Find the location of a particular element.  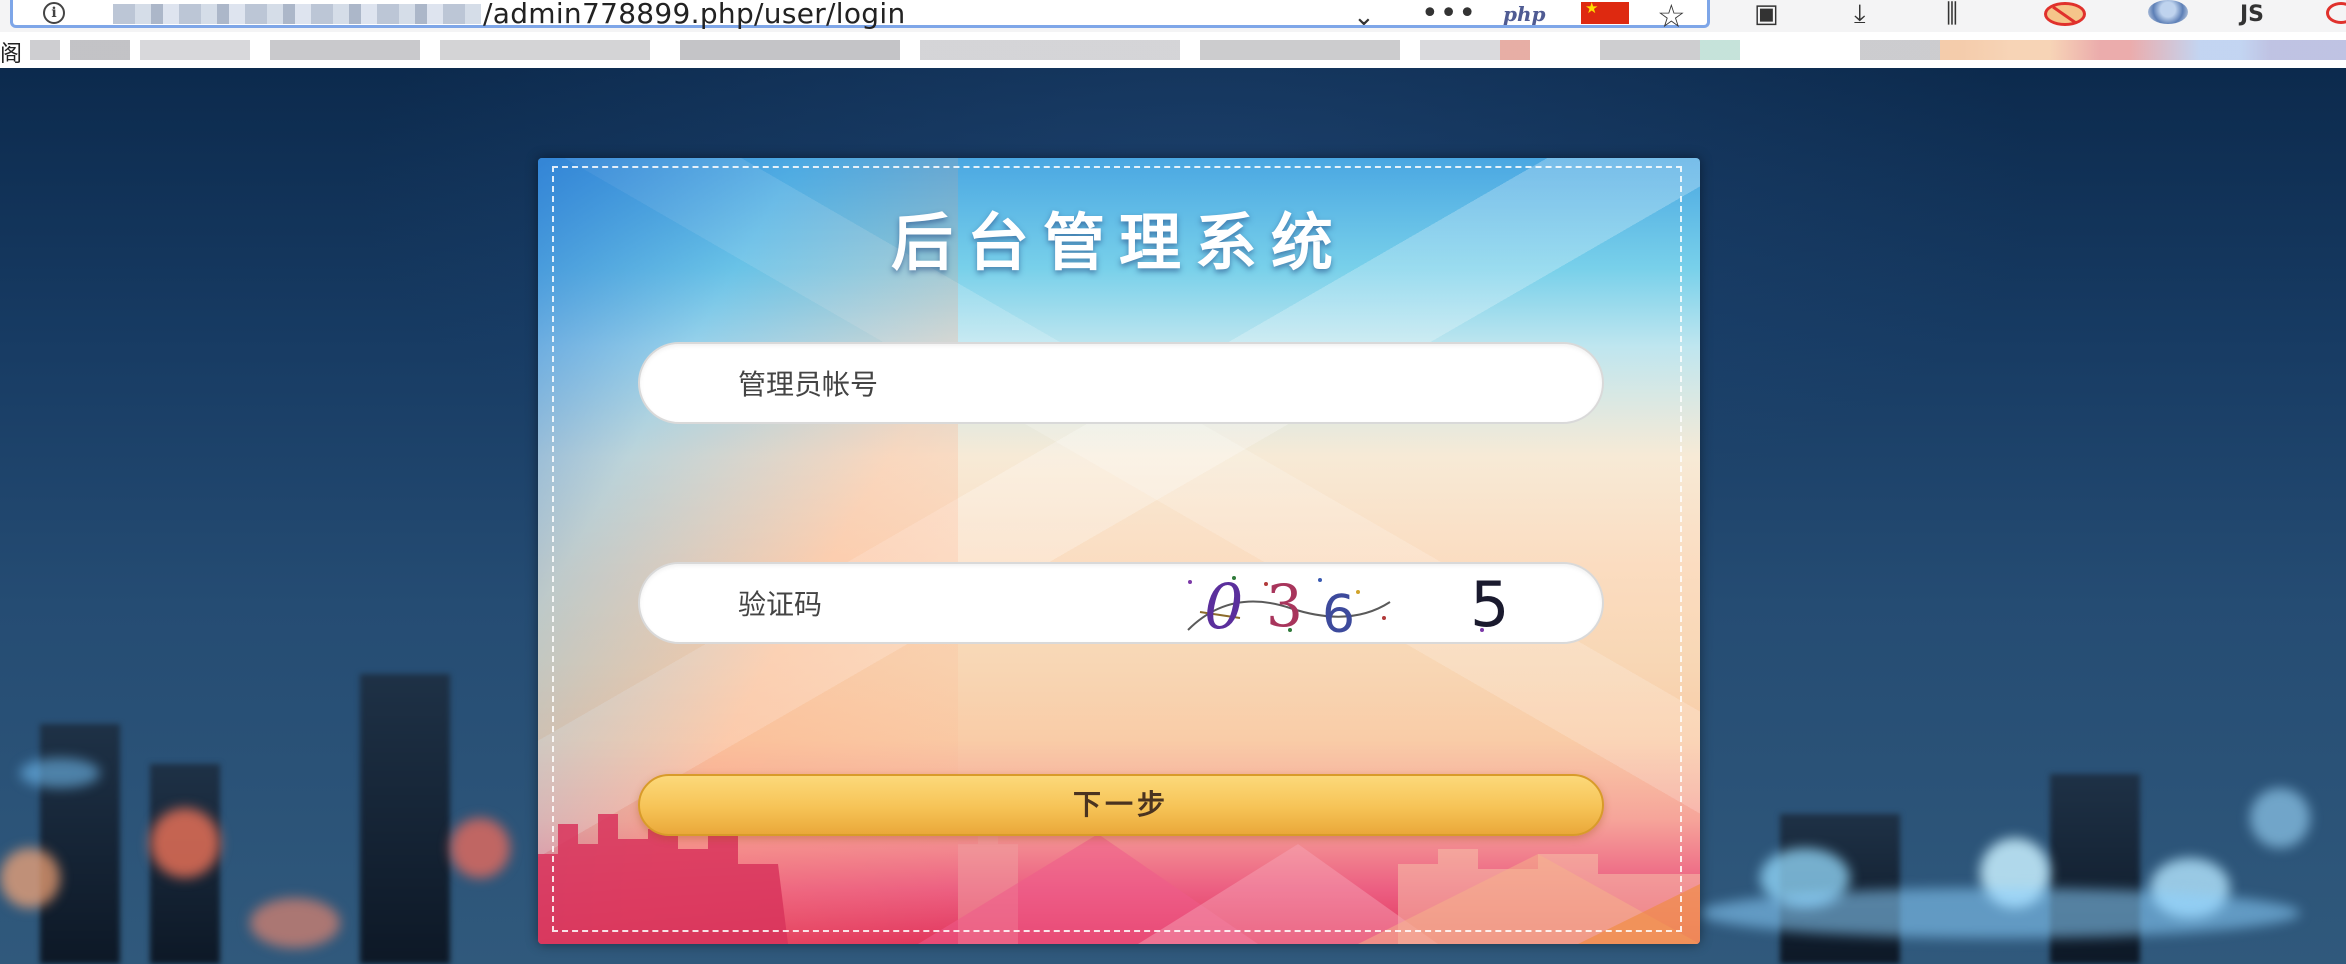

url-path: /admin778899.php/user/login is located at coordinates (694, 14).